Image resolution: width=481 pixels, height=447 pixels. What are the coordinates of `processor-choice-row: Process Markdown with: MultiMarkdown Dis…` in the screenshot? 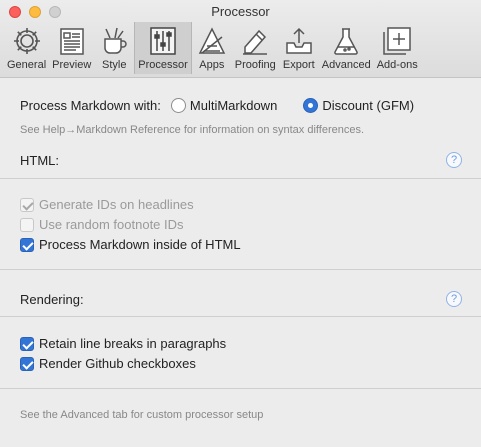 It's located at (217, 105).